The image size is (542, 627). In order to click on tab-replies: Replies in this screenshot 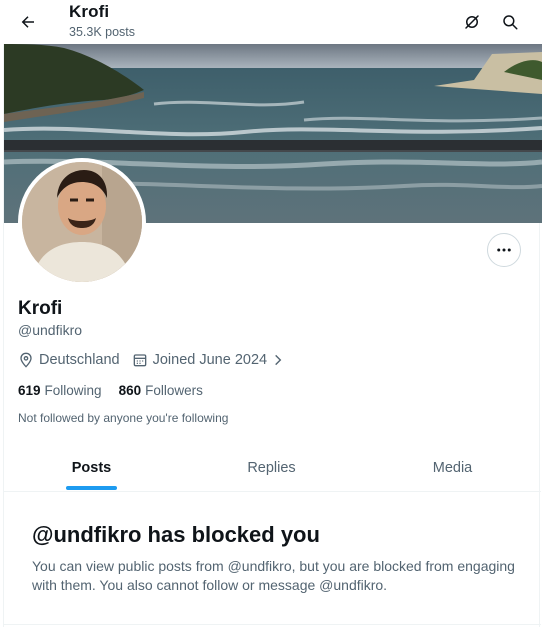, I will do `click(271, 468)`.